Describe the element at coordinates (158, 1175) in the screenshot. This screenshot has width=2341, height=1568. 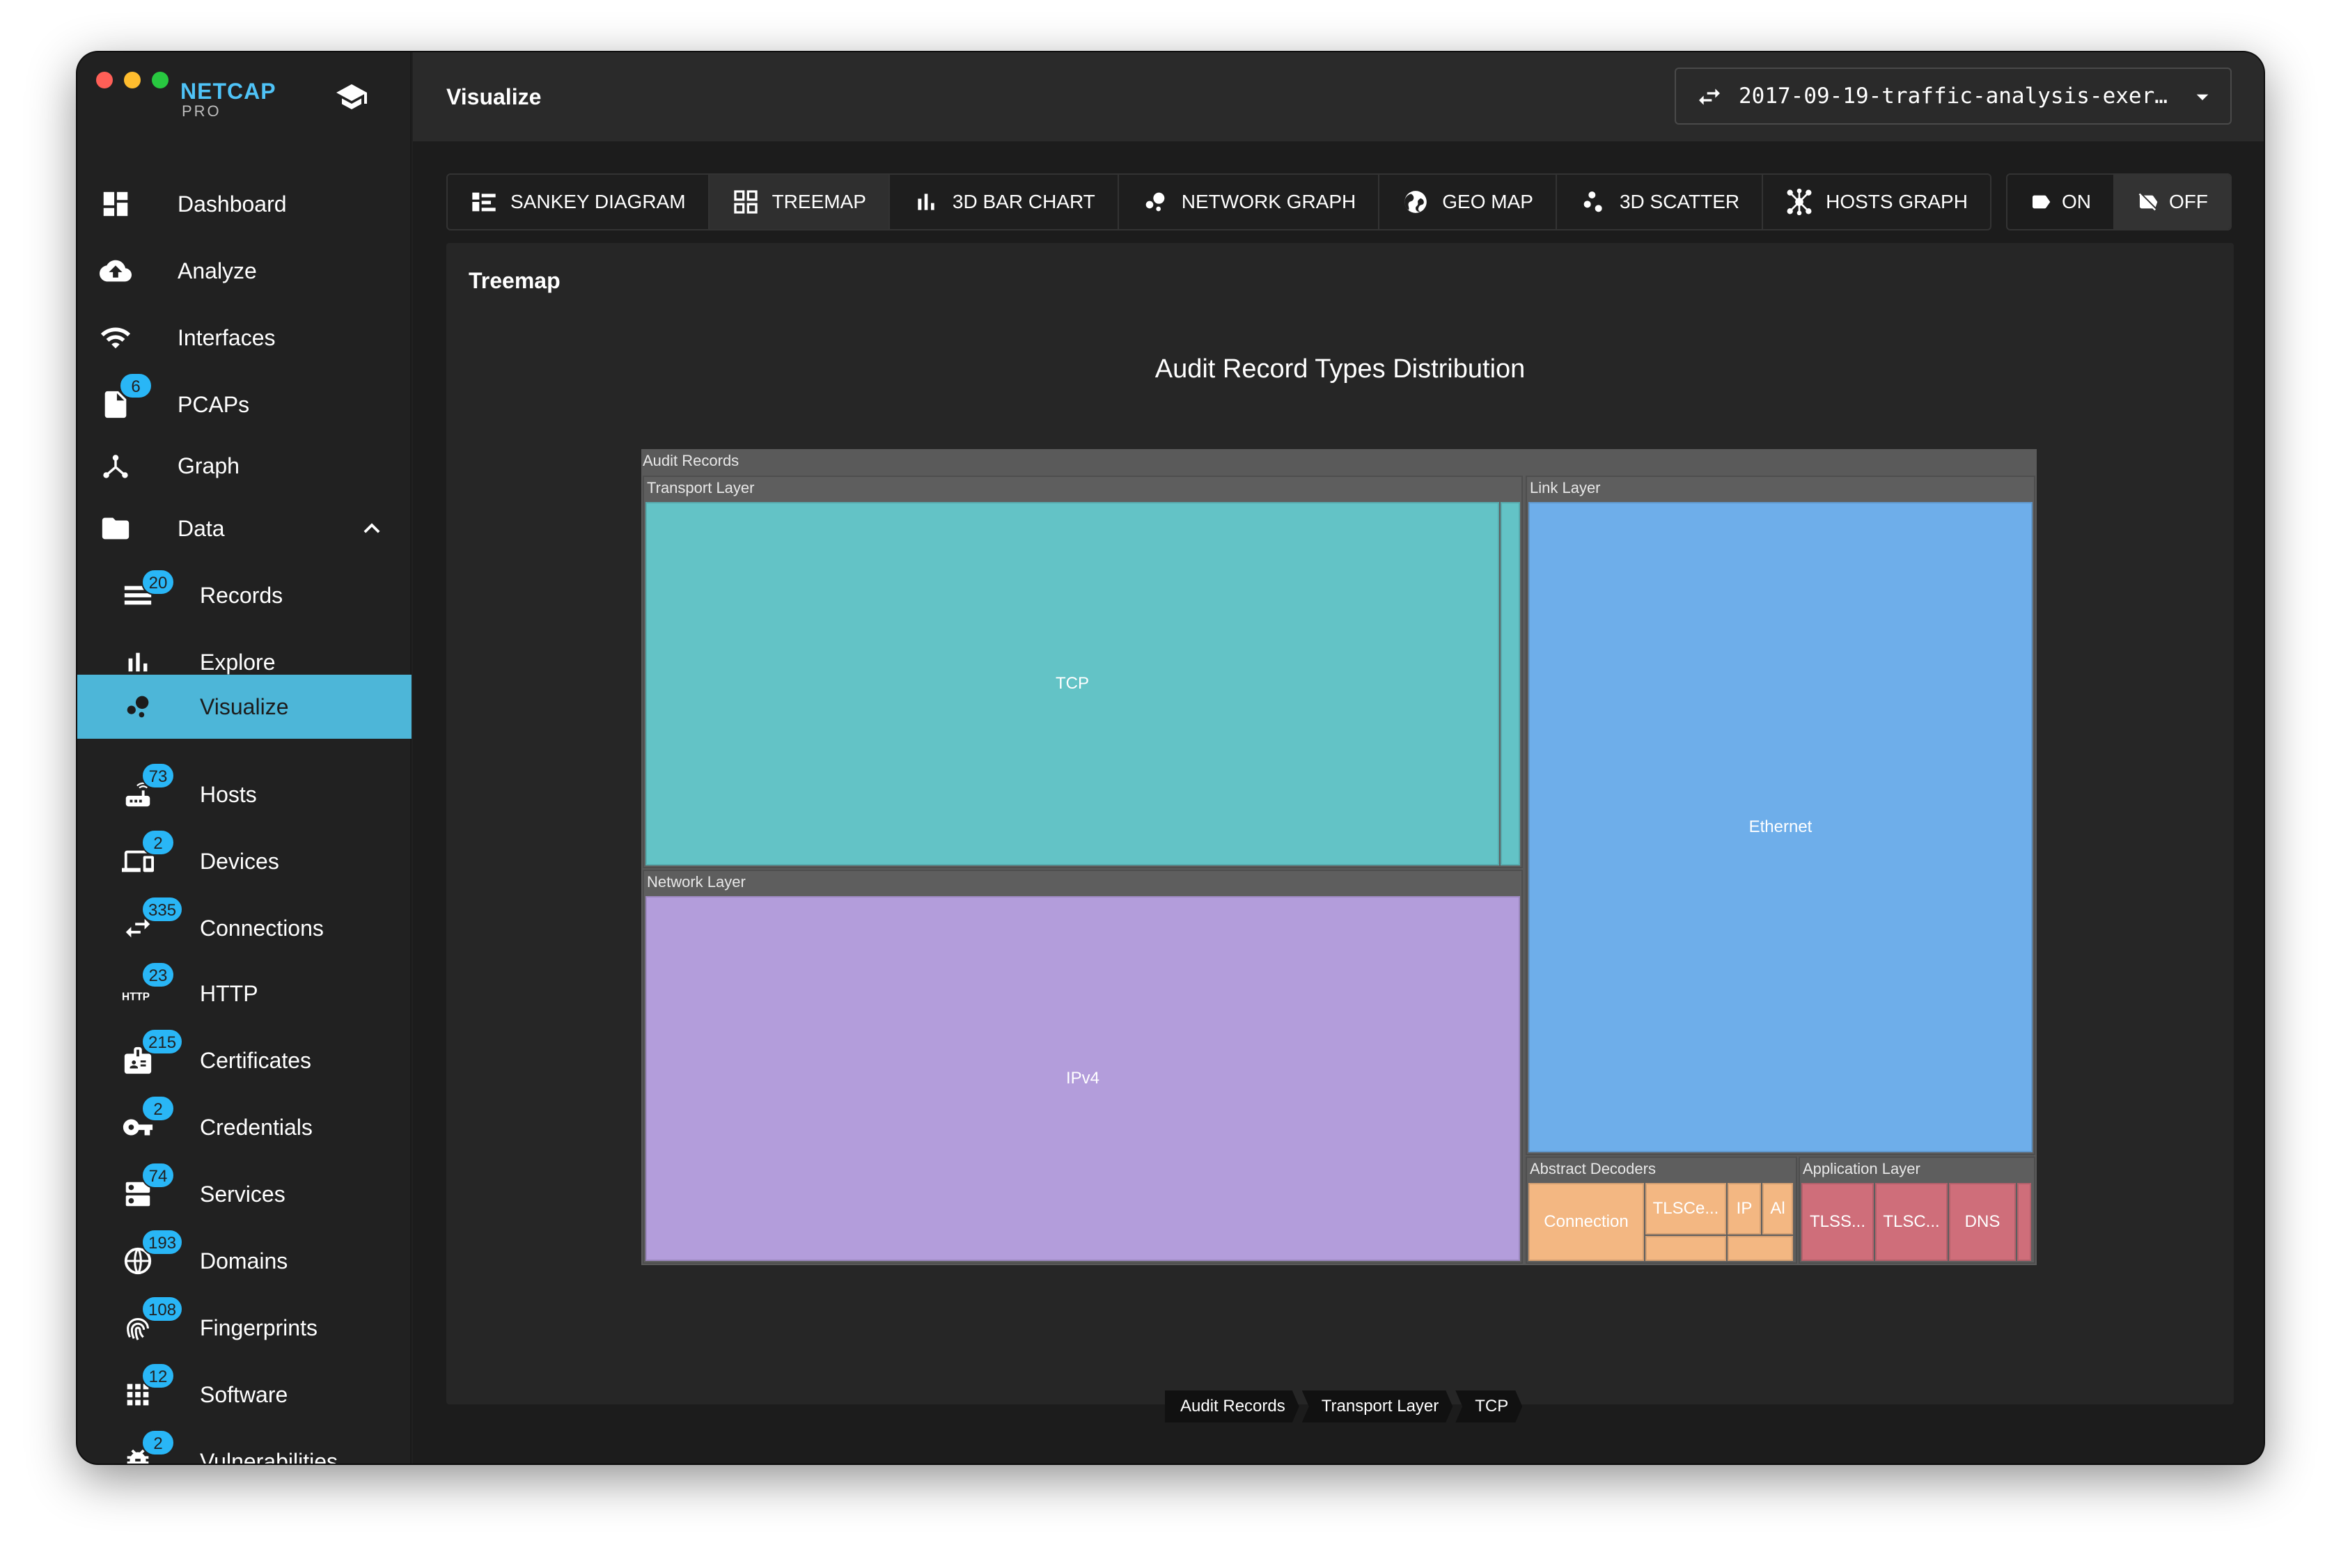
I see `services-count-badge: 74` at that location.